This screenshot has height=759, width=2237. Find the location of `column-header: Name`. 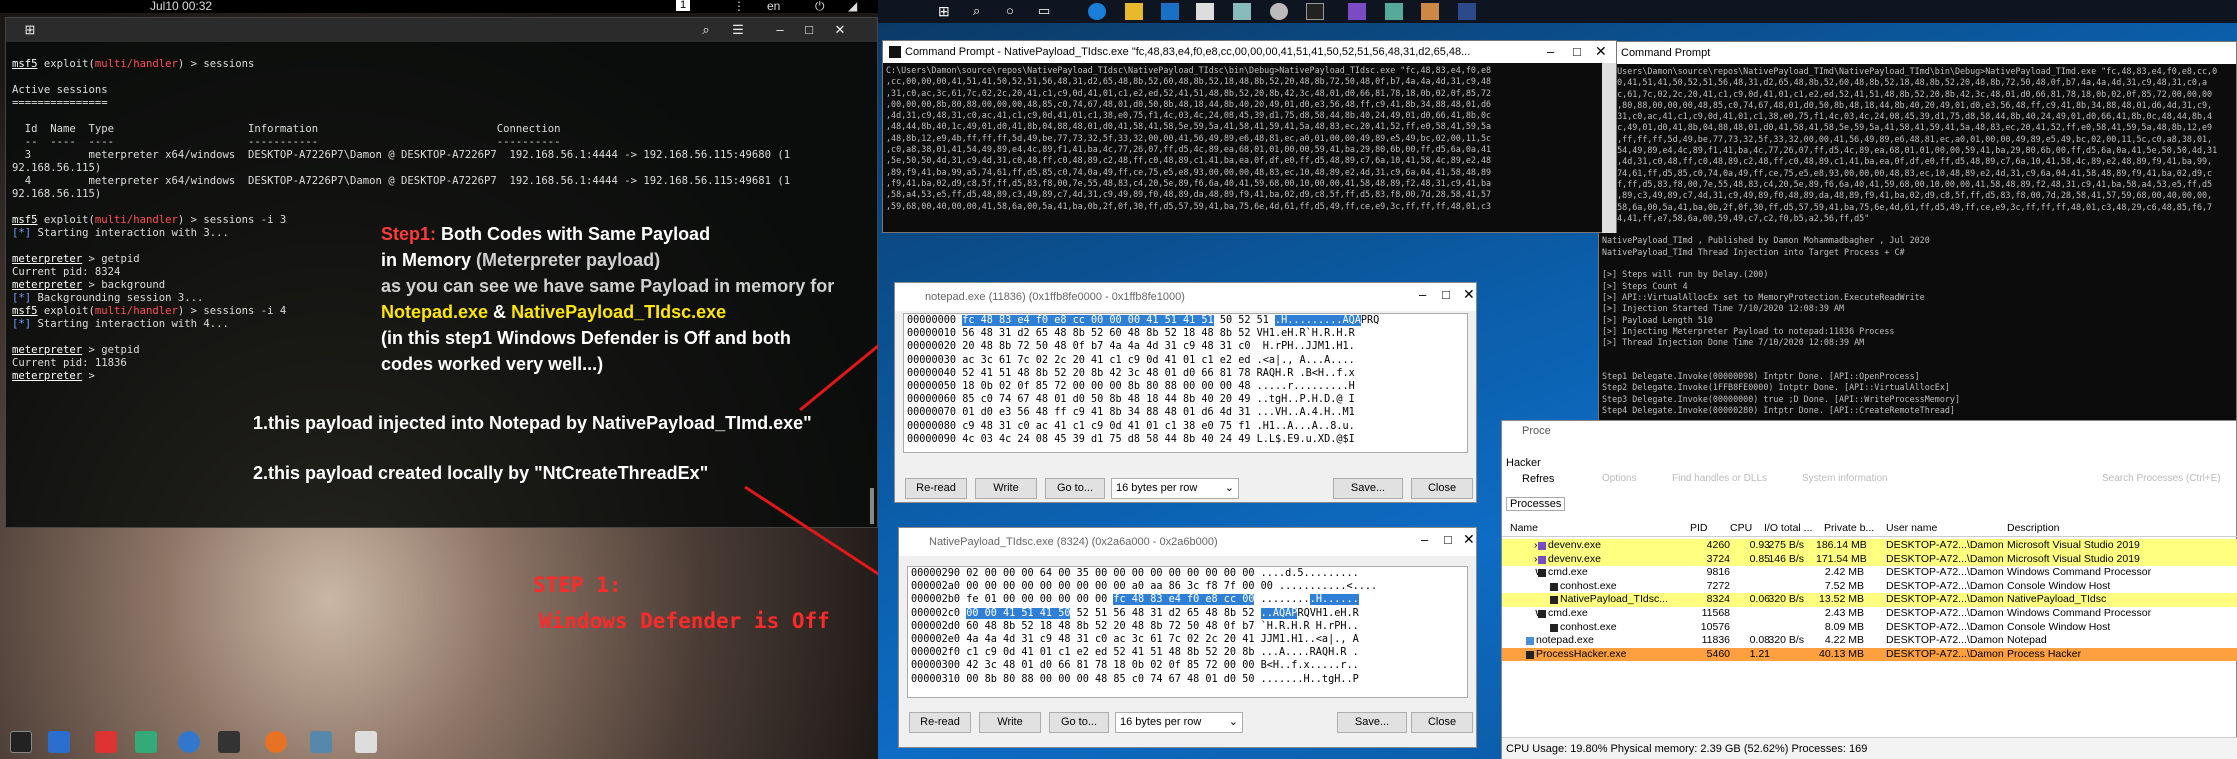

column-header: Name is located at coordinates (1524, 528).